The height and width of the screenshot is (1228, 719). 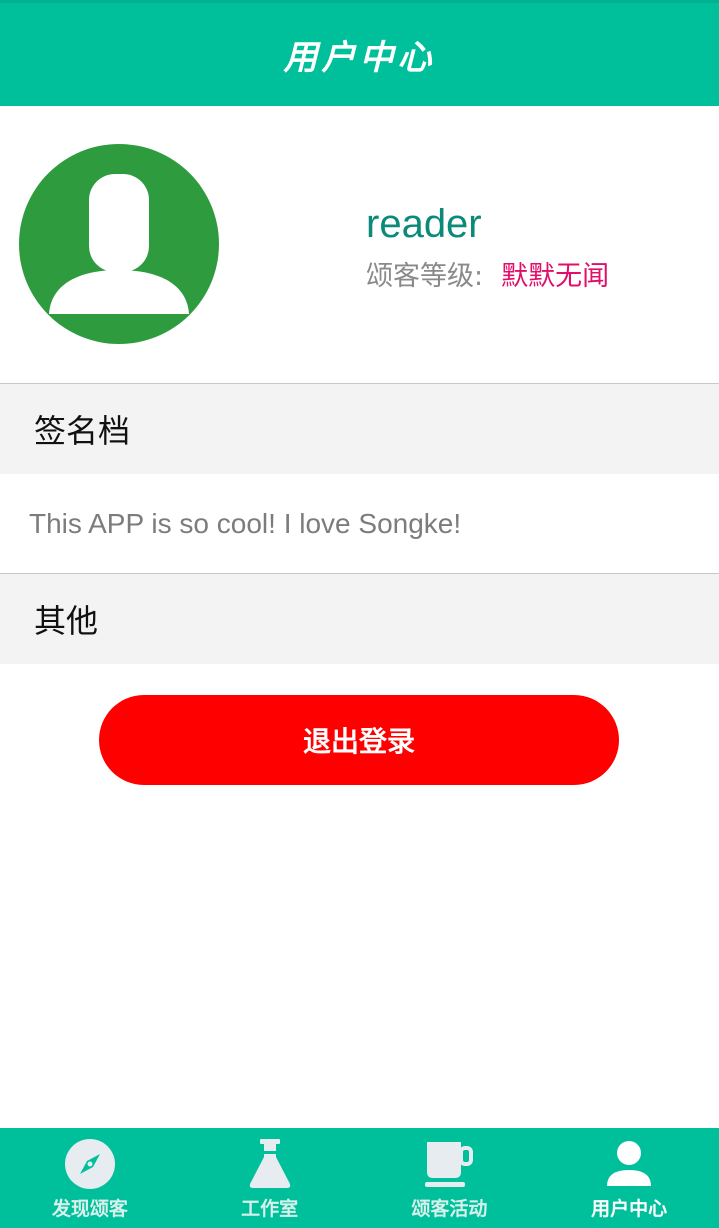 I want to click on avatar, so click(x=119, y=244).